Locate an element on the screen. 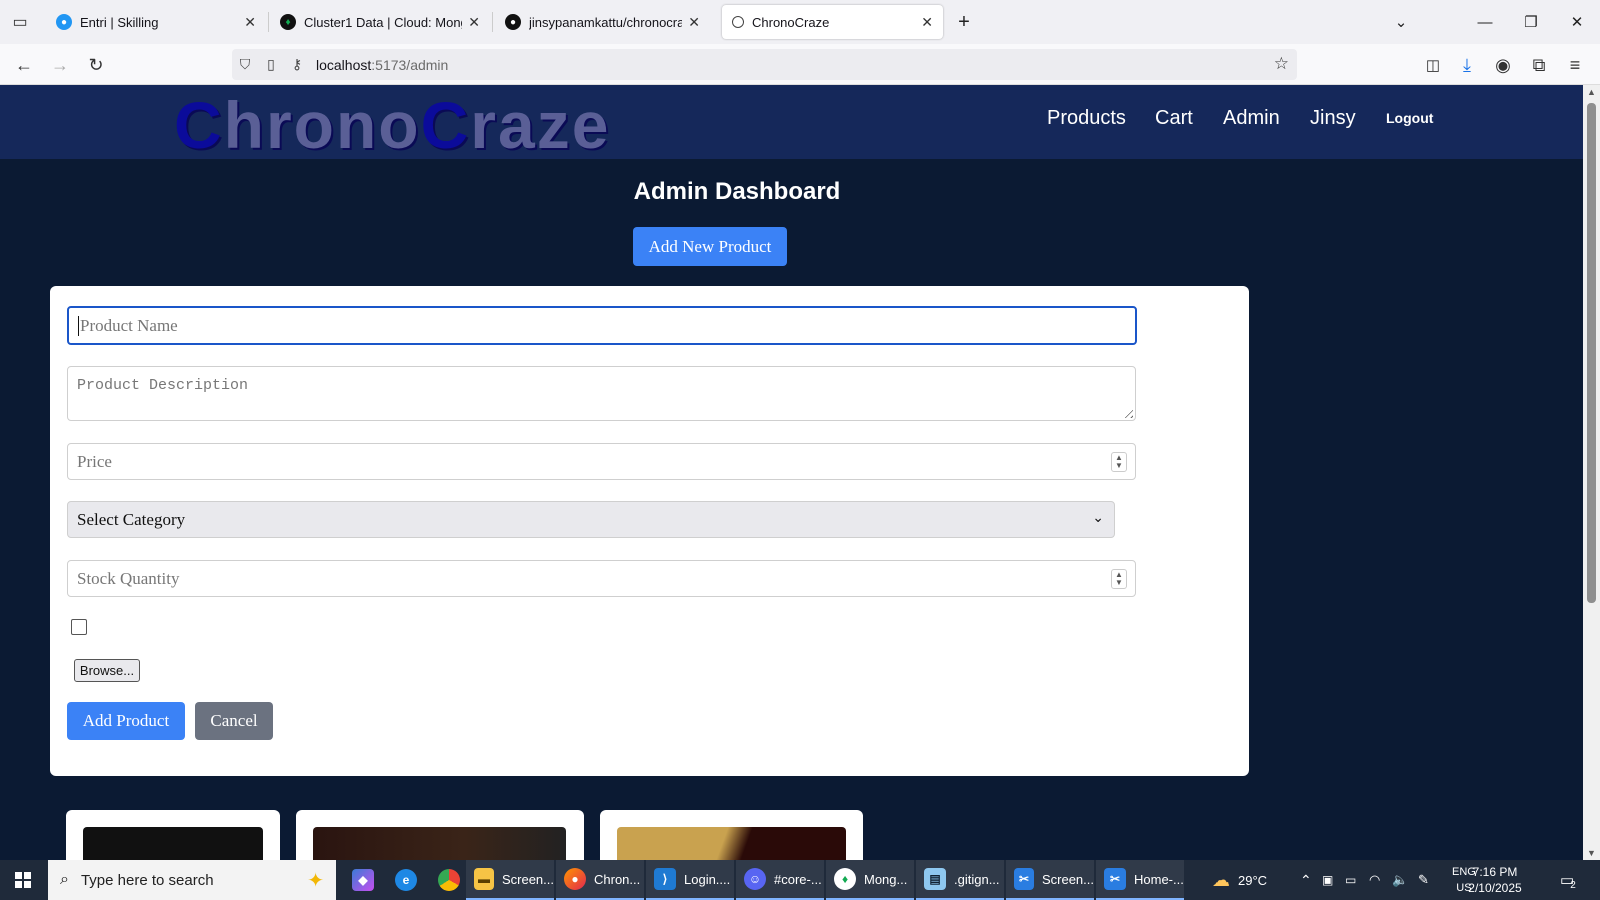 The image size is (1600, 900). tab-github: ● jinsypanamkattu/chronocraze ✕ is located at coordinates (602, 22).